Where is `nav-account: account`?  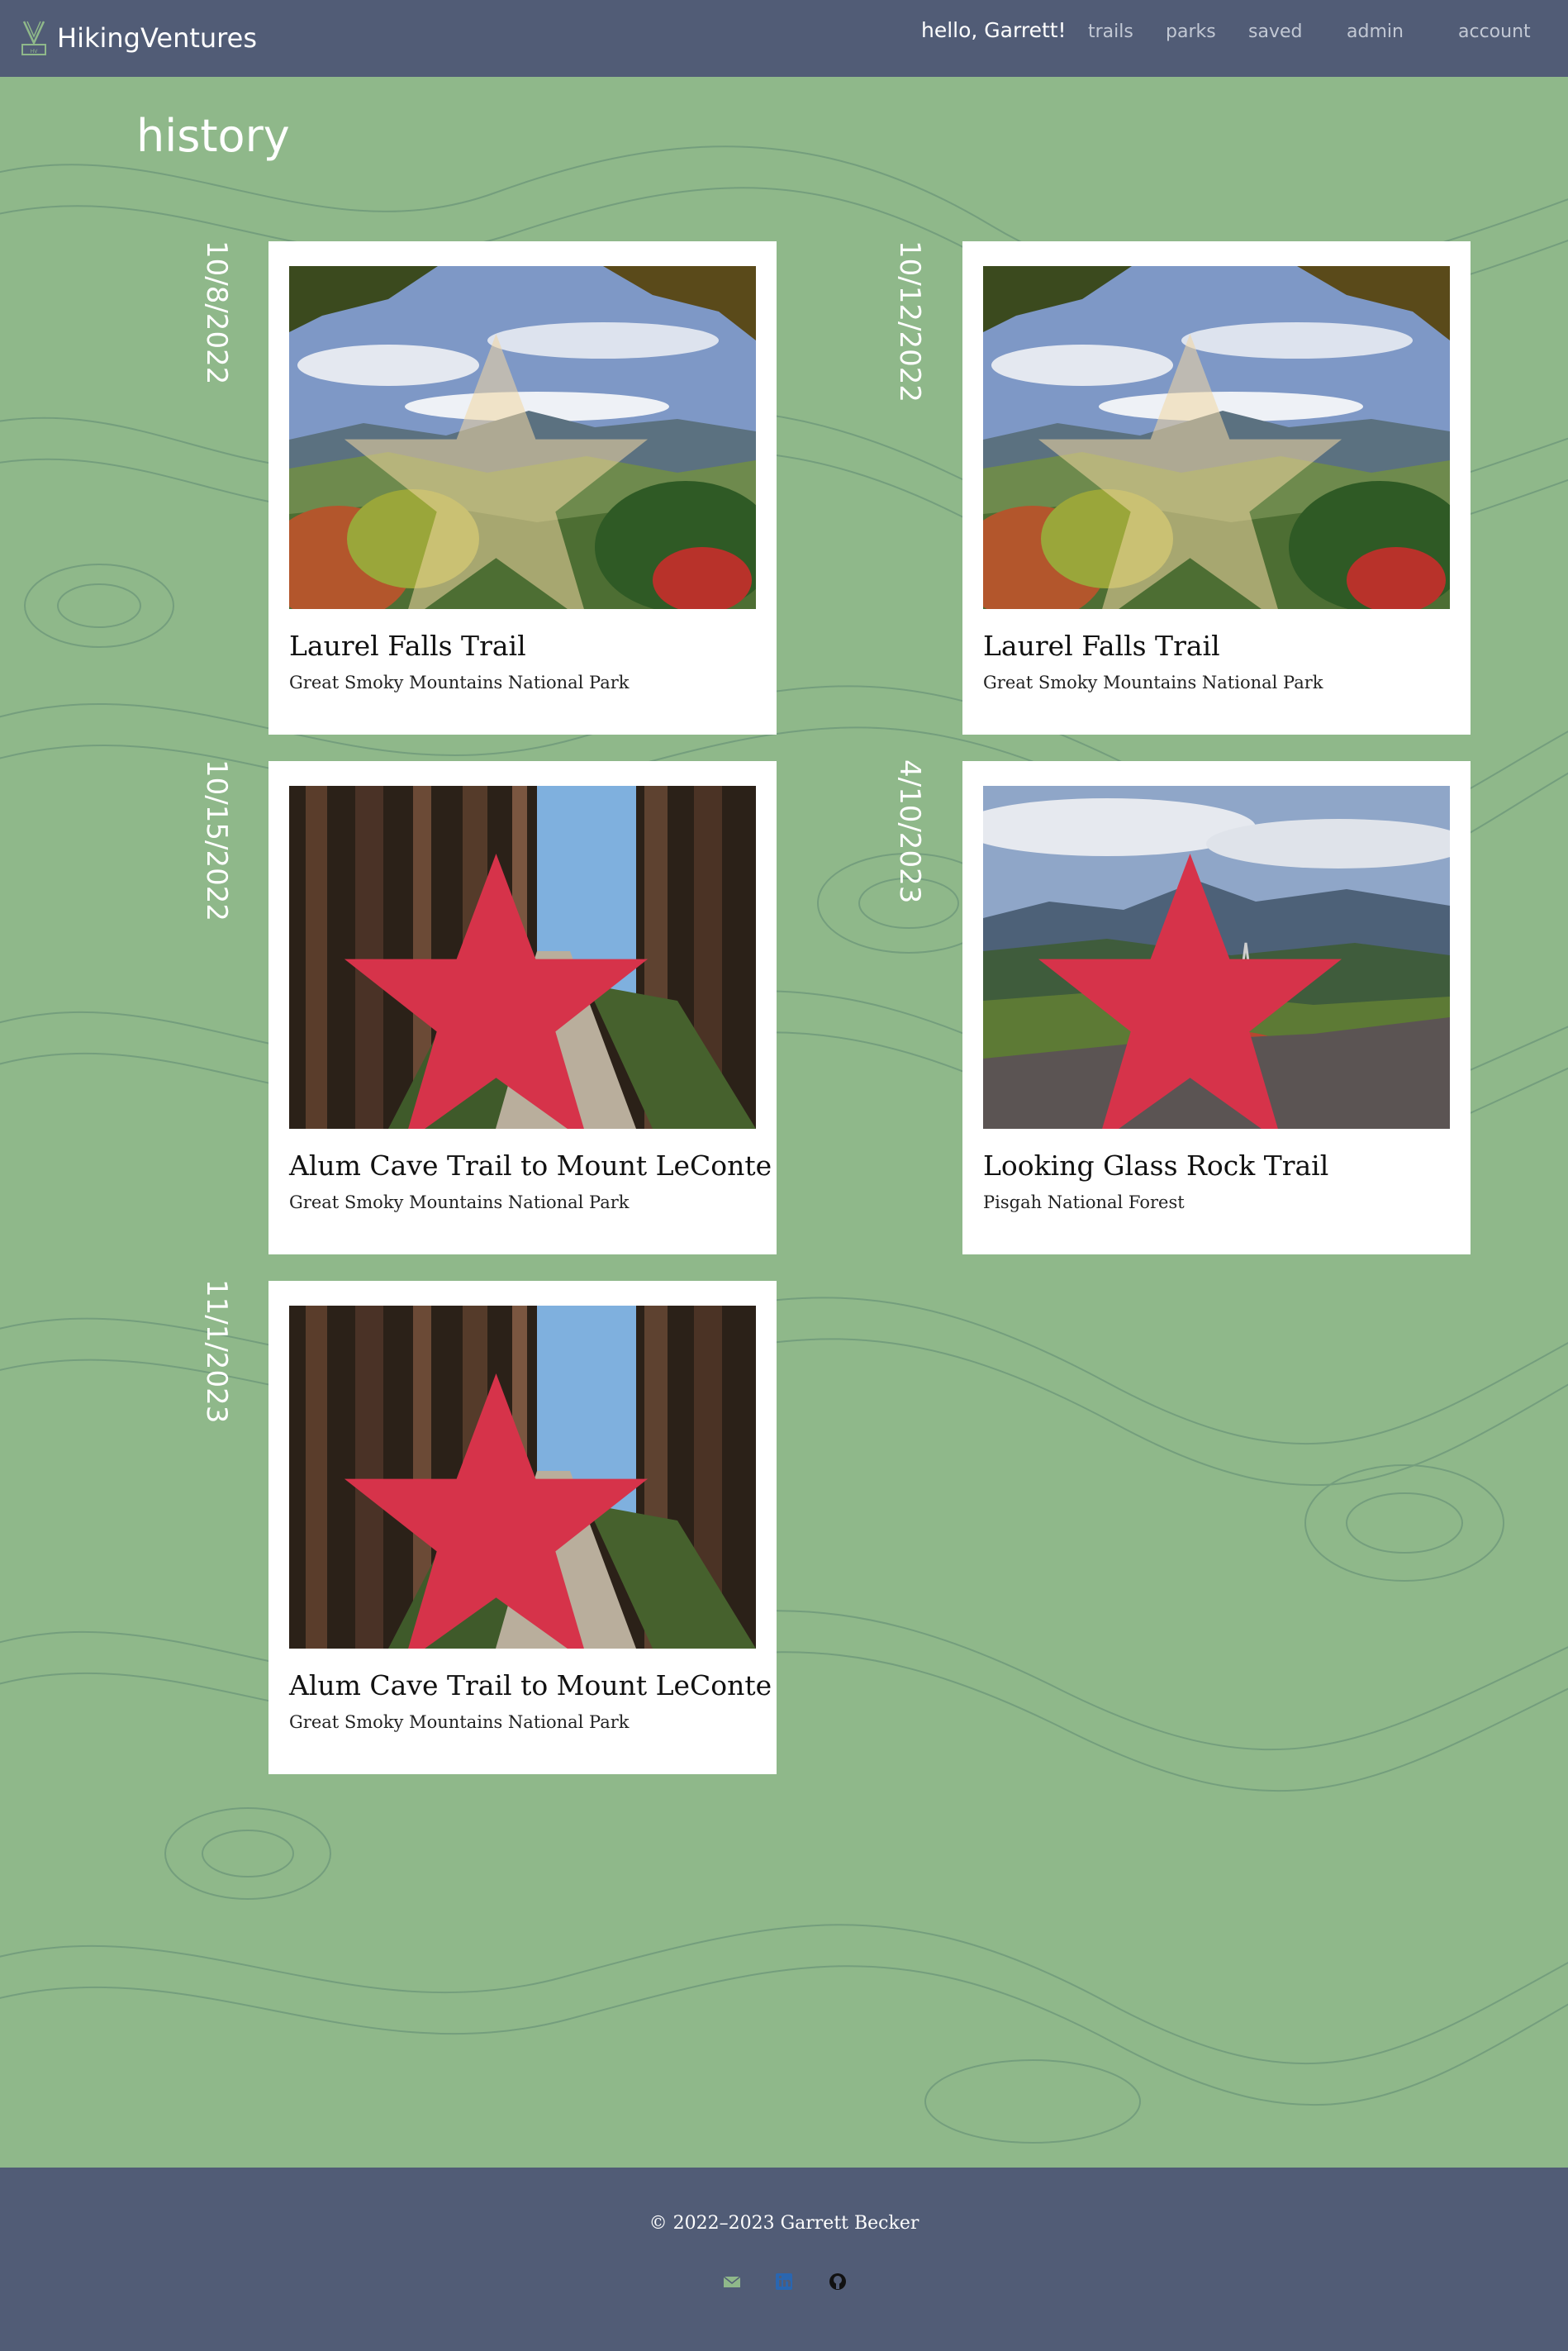 nav-account: account is located at coordinates (1495, 31).